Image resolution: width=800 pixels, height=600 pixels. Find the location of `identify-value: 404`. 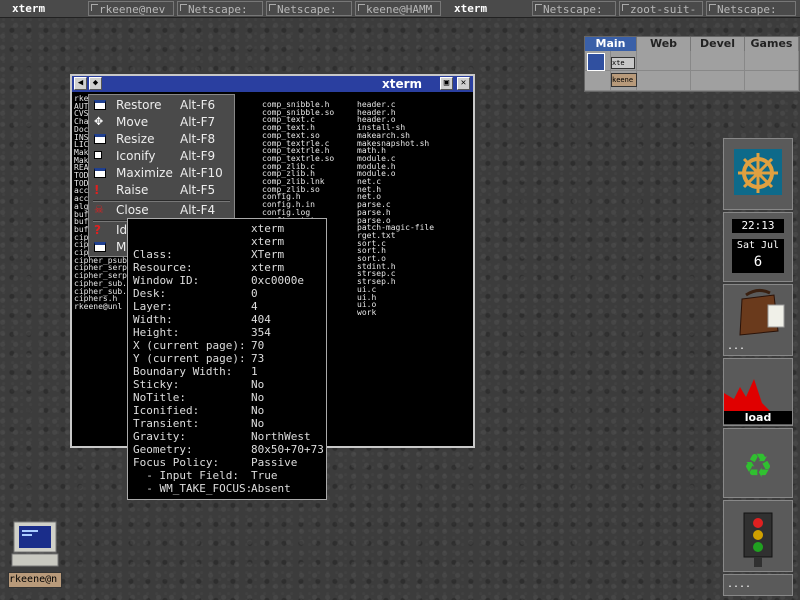

identify-value: 404 is located at coordinates (261, 319).